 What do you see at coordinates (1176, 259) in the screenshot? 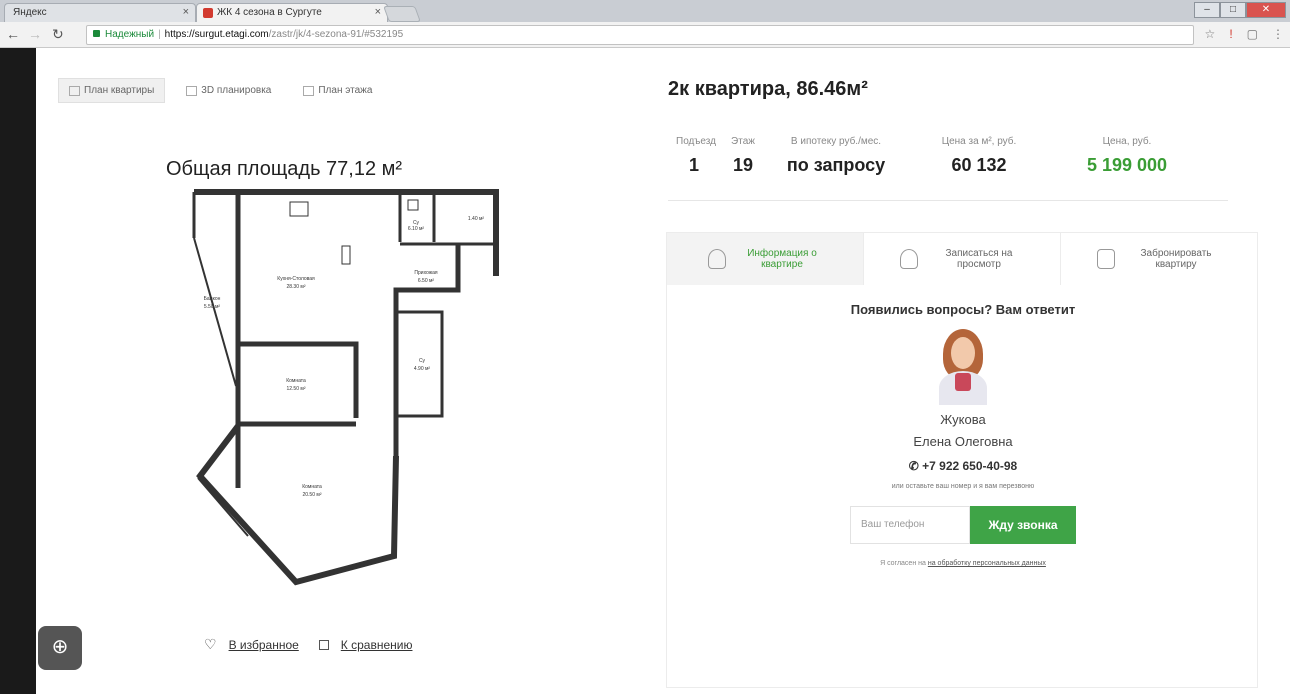
I see `tab-label: Забронировать квартиру` at bounding box center [1176, 259].